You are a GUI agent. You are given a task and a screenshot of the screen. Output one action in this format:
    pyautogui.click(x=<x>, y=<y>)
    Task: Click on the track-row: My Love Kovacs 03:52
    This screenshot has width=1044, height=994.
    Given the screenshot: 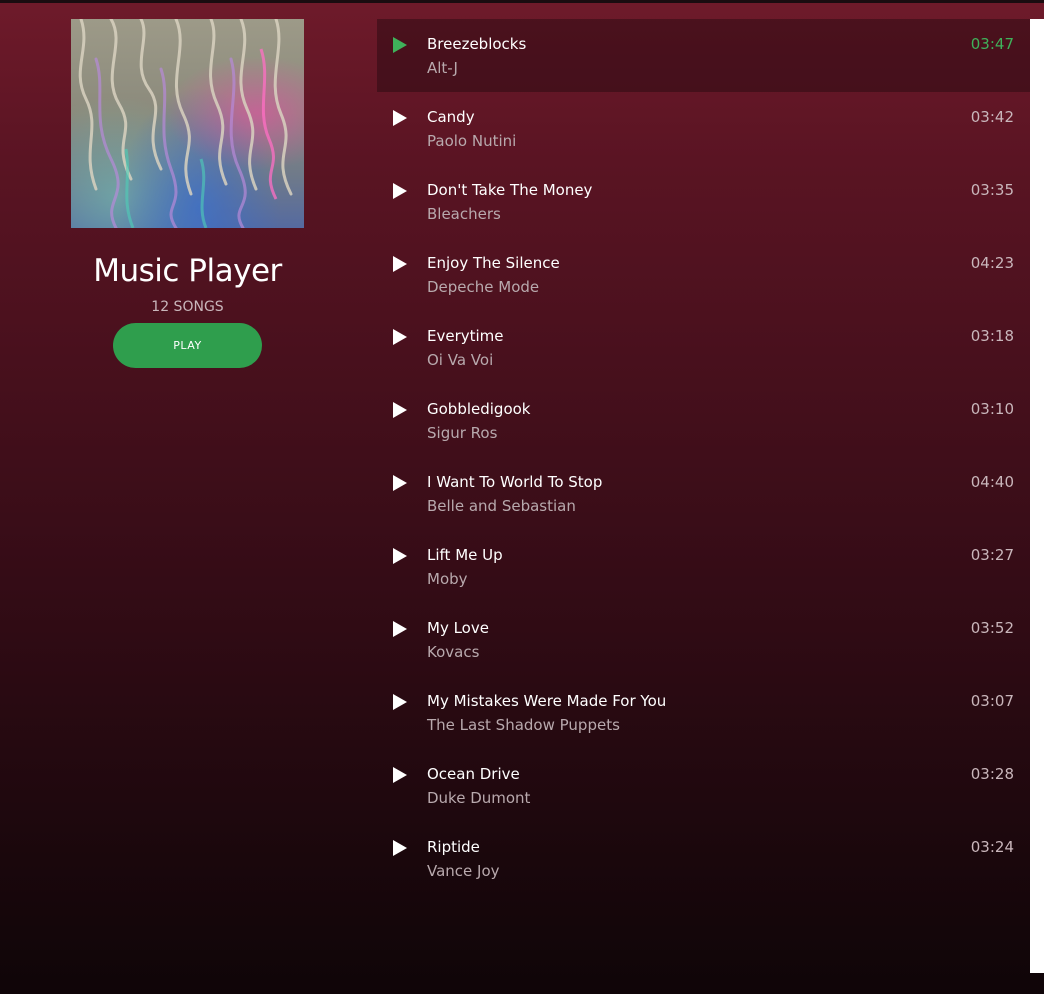 What is the action you would take?
    pyautogui.click(x=703, y=639)
    